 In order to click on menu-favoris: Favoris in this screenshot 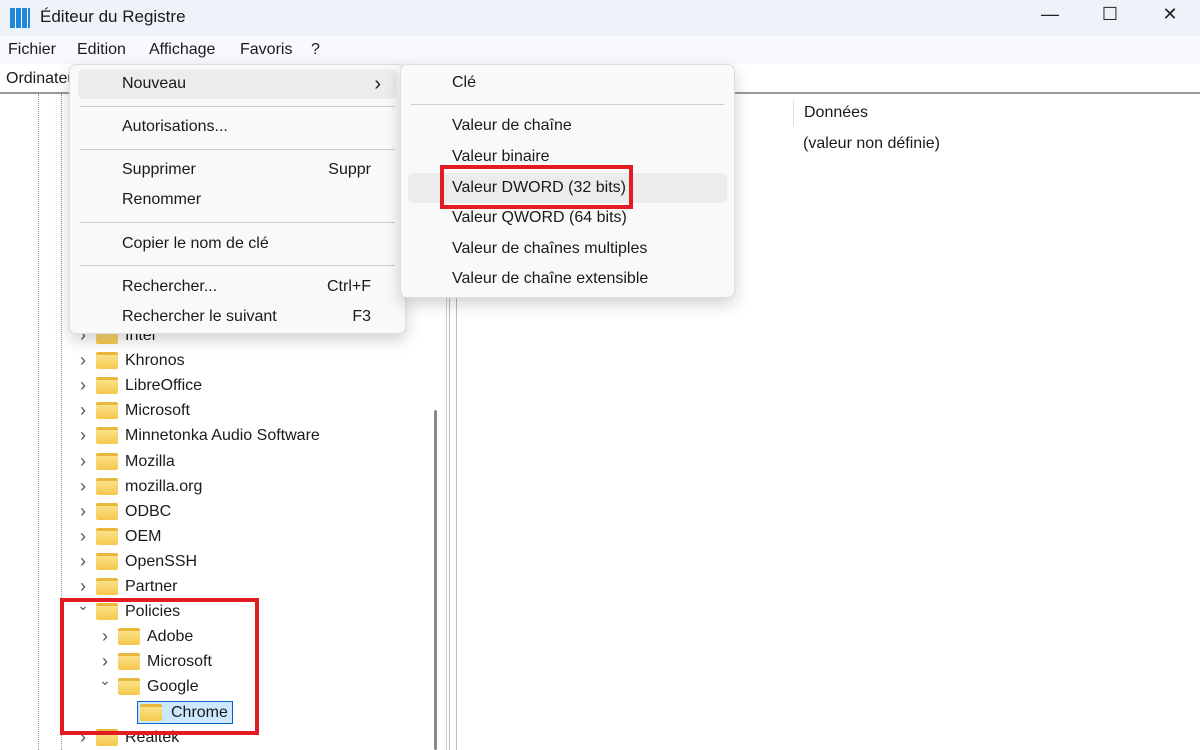, I will do `click(266, 50)`.